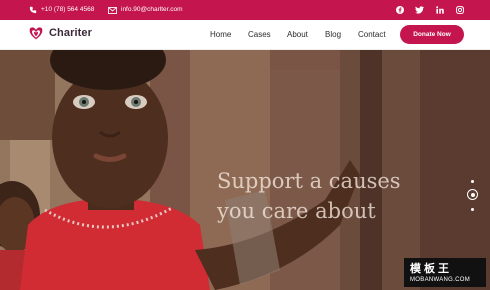 The image size is (490, 290). What do you see at coordinates (309, 196) in the screenshot?
I see `hero-headline: Support a causes you care about` at bounding box center [309, 196].